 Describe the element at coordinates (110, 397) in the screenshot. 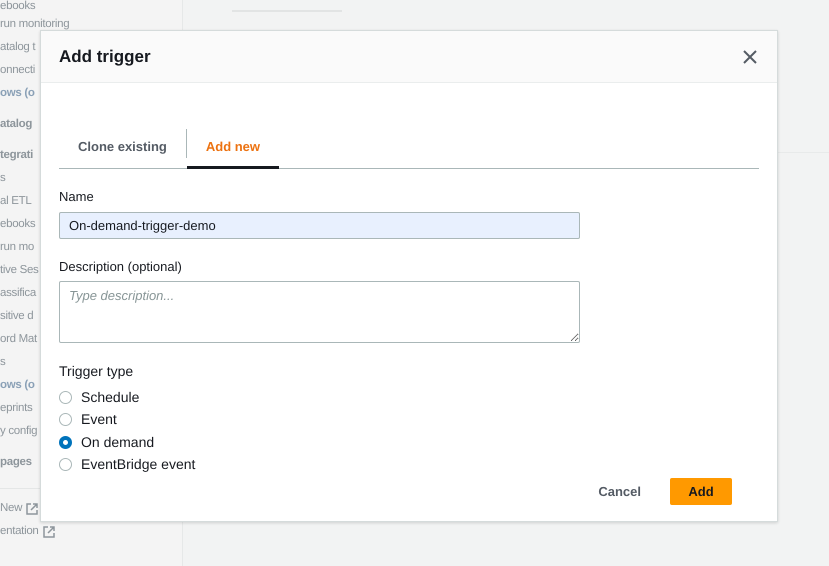

I see `radio-label: Schedule` at that location.